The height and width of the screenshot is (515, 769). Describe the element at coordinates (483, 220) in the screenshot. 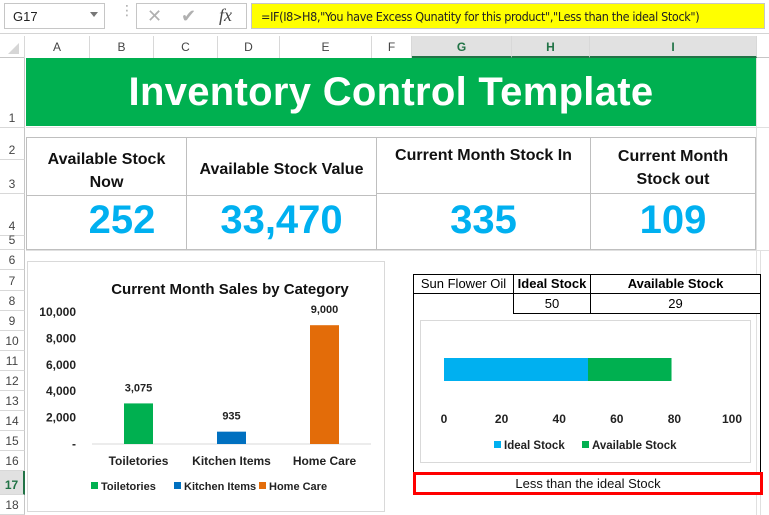

I see `kpi-value: 335` at that location.